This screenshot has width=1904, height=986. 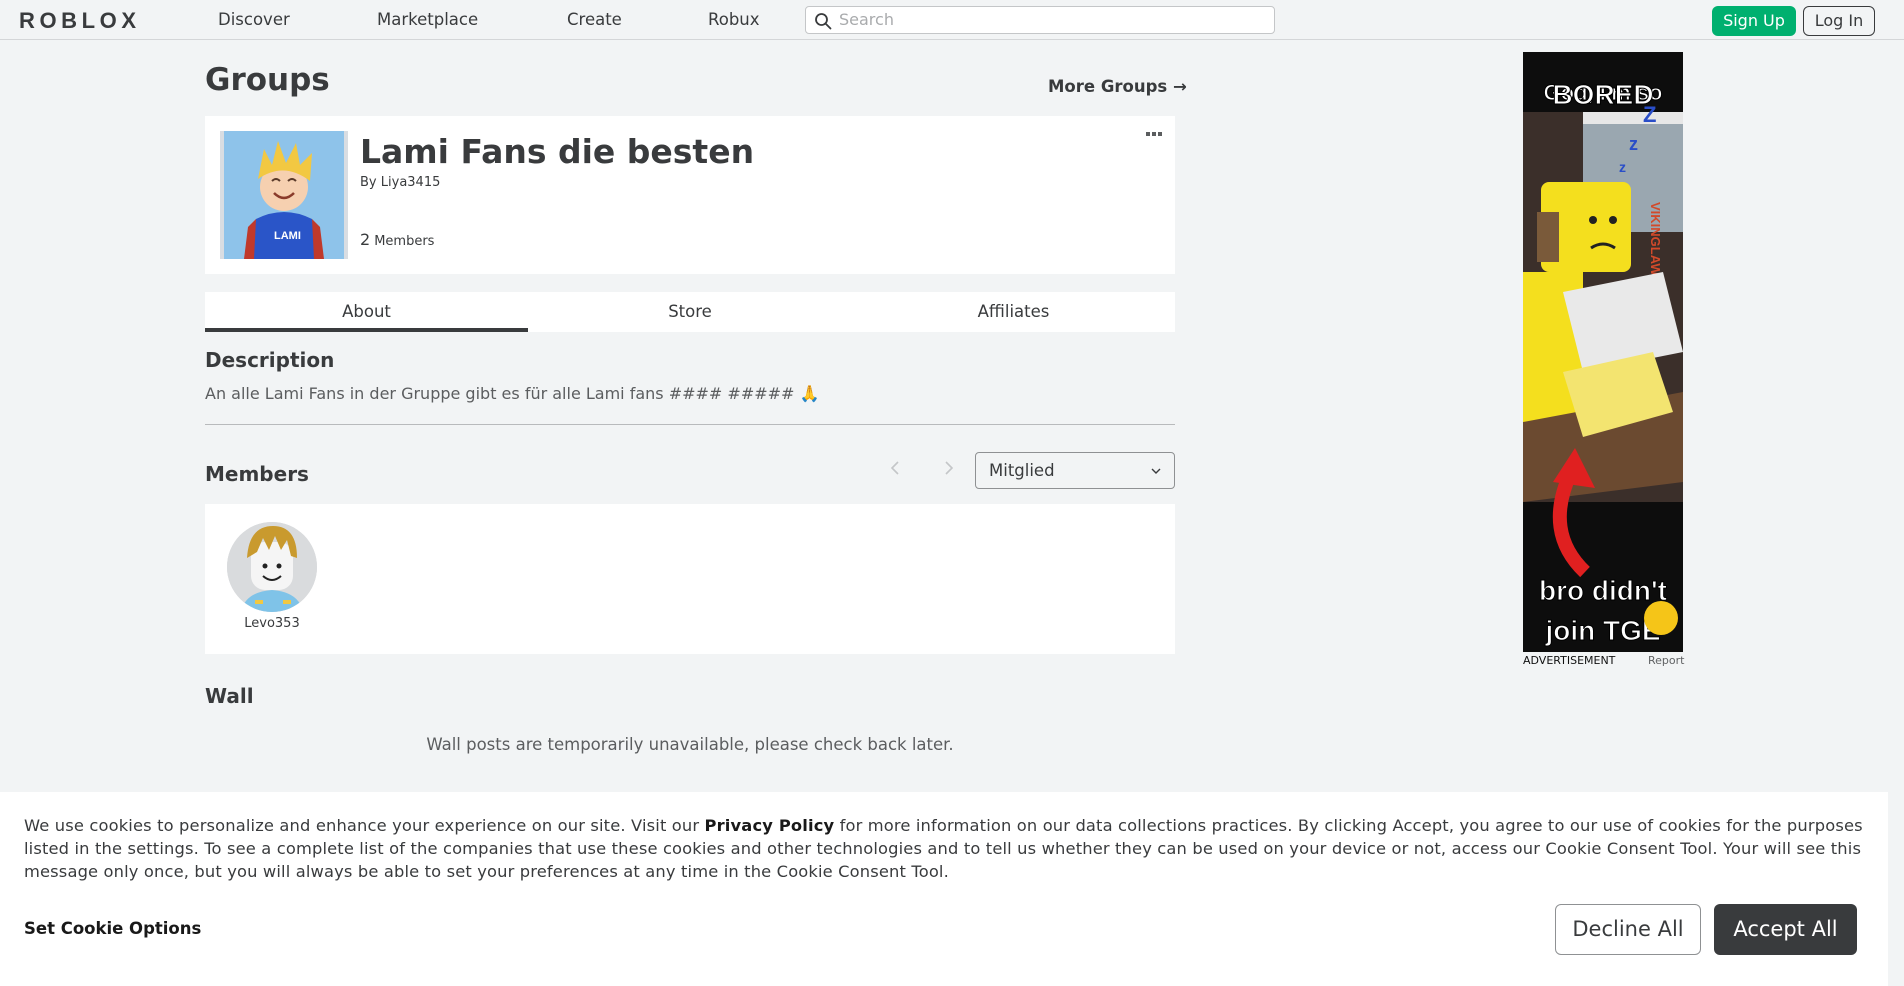 I want to click on nav-create: Create, so click(x=594, y=20).